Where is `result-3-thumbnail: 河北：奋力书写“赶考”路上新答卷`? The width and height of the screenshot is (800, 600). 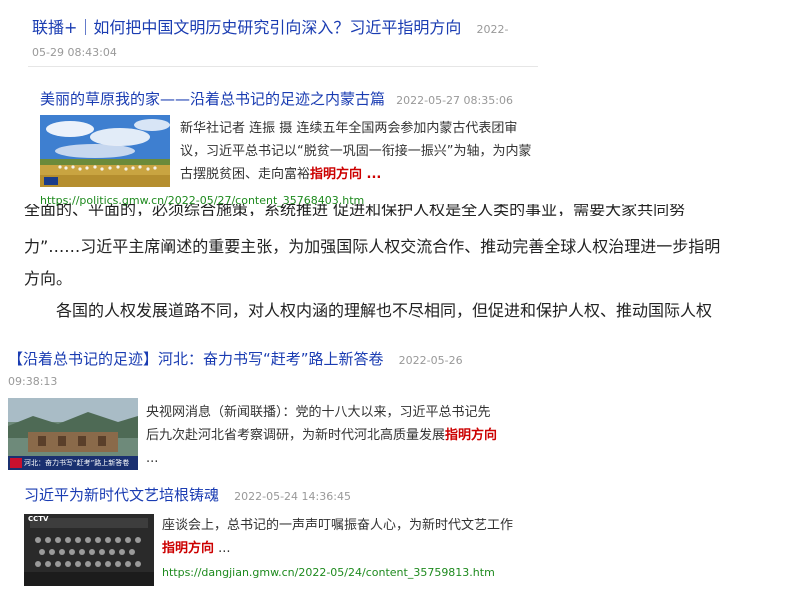
result-3-thumbnail: 河北：奋力书写“赶考”路上新答卷 is located at coordinates (73, 434).